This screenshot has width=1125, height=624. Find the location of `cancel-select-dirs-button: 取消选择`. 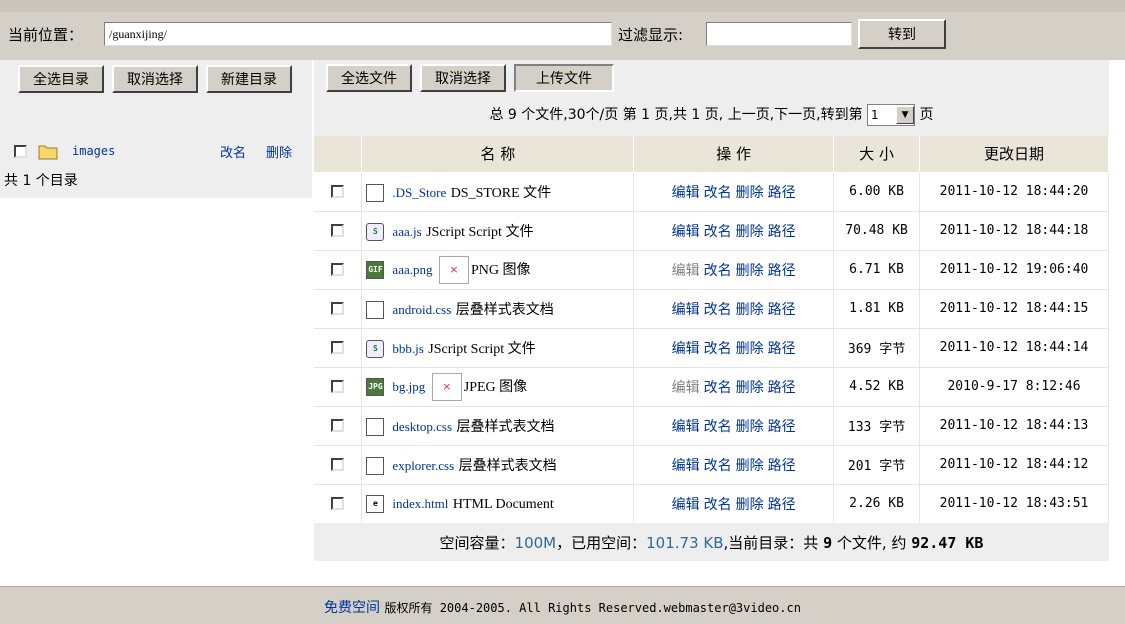

cancel-select-dirs-button: 取消选择 is located at coordinates (155, 79).